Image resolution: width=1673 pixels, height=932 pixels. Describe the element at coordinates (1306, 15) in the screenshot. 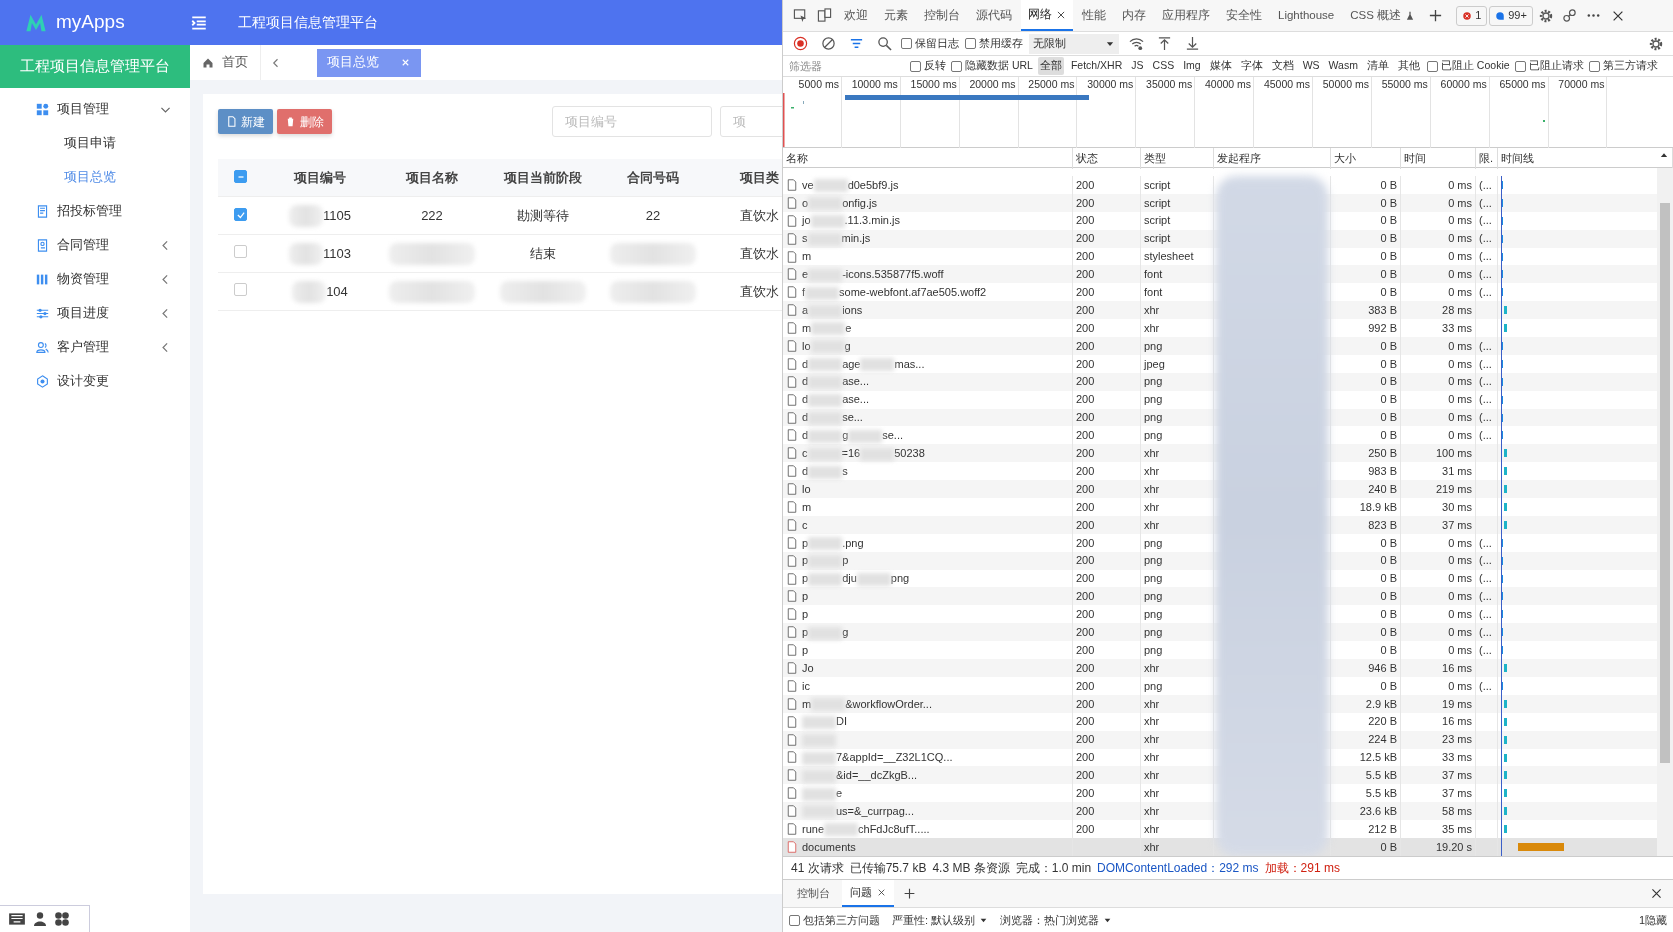

I see `devtools-tab: Lighthouse` at that location.